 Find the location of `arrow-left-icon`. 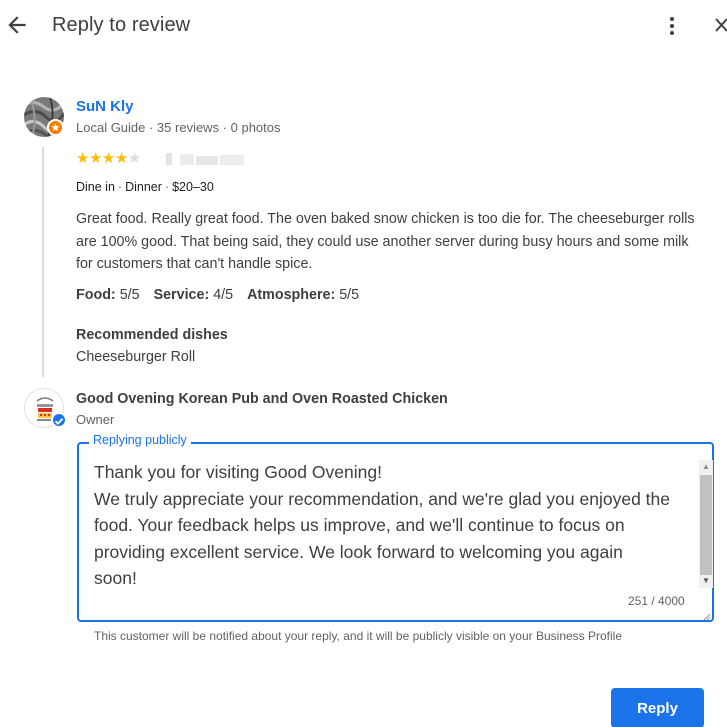

arrow-left-icon is located at coordinates (17, 25).